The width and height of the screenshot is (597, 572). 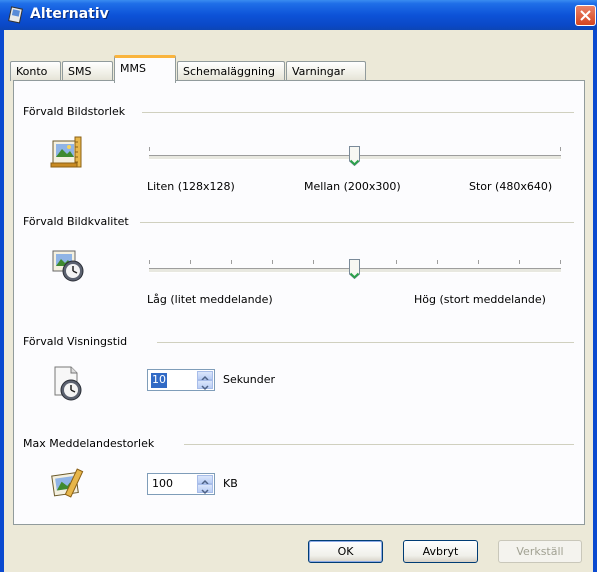 I want to click on image-quality-slider, so click(x=355, y=264).